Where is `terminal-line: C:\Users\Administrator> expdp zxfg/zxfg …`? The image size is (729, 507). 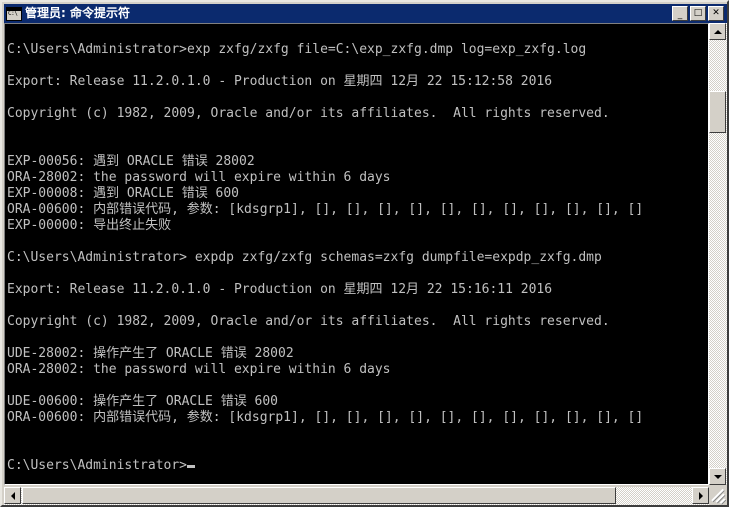
terminal-line: C:\Users\Administrator> expdp zxfg/zxfg … is located at coordinates (304, 257).